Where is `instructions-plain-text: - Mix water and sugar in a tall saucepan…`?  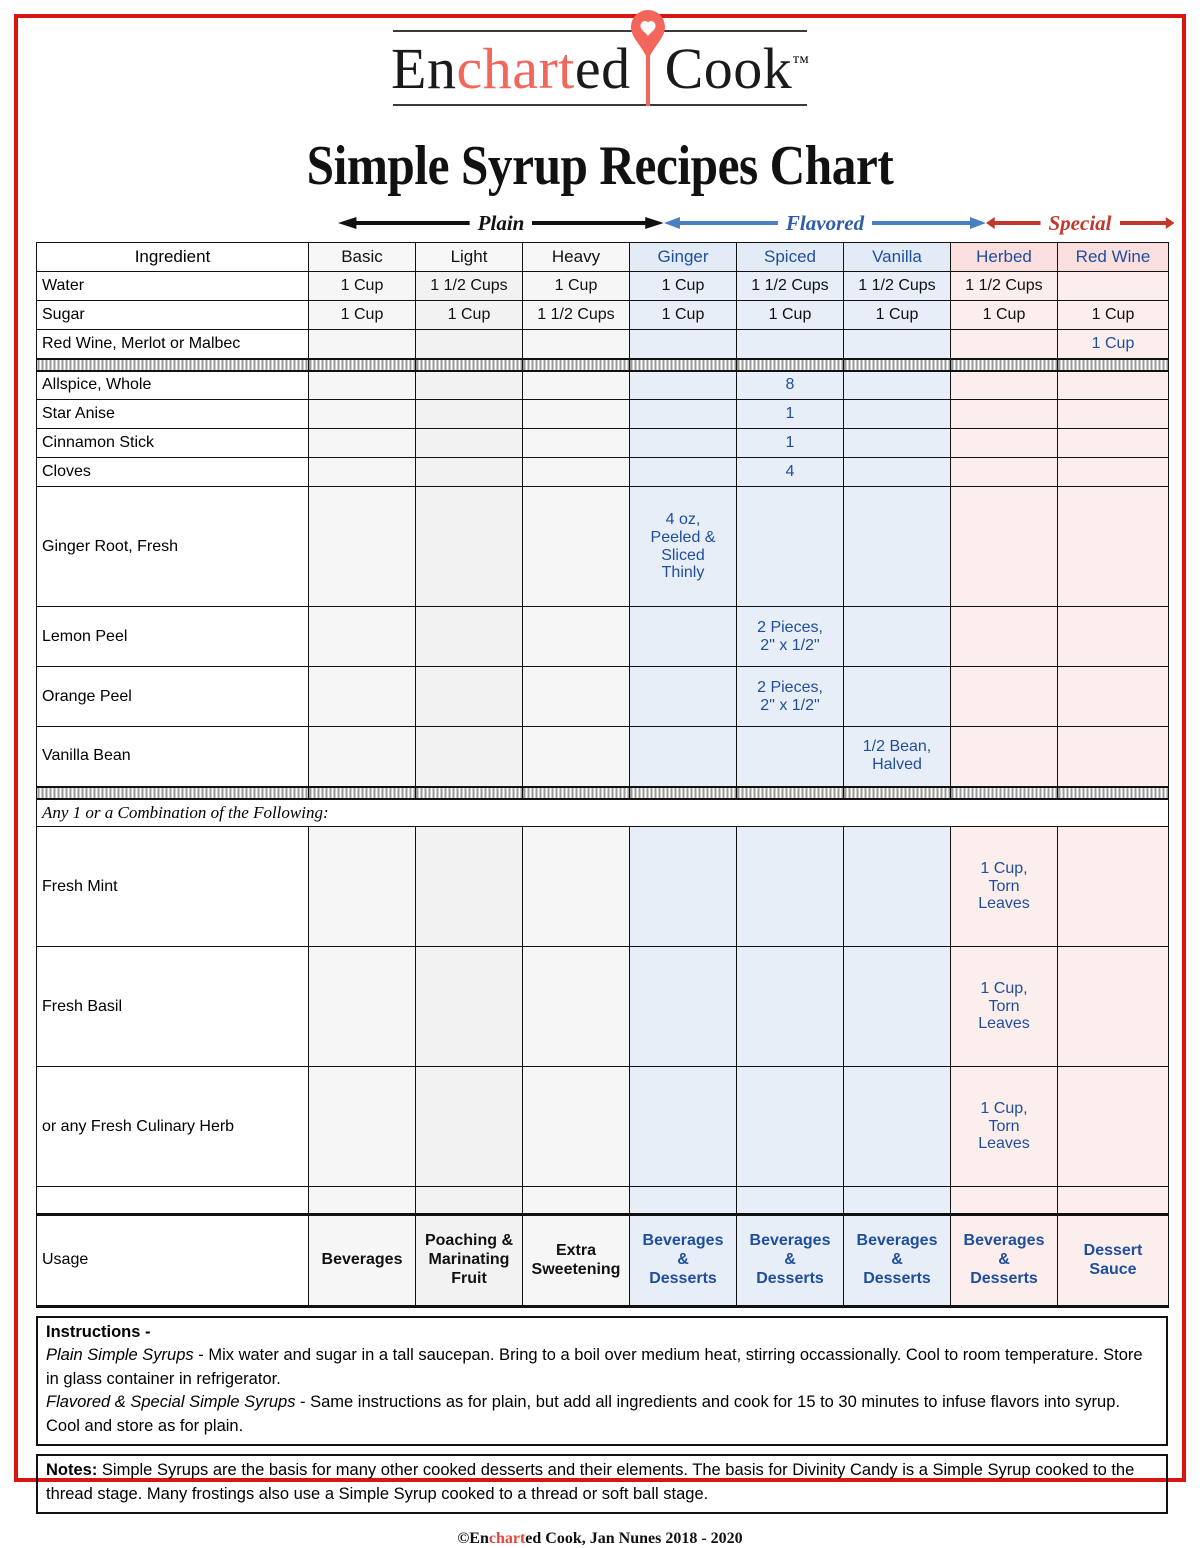 instructions-plain-text: - Mix water and sugar in a tall saucepan… is located at coordinates (594, 1367).